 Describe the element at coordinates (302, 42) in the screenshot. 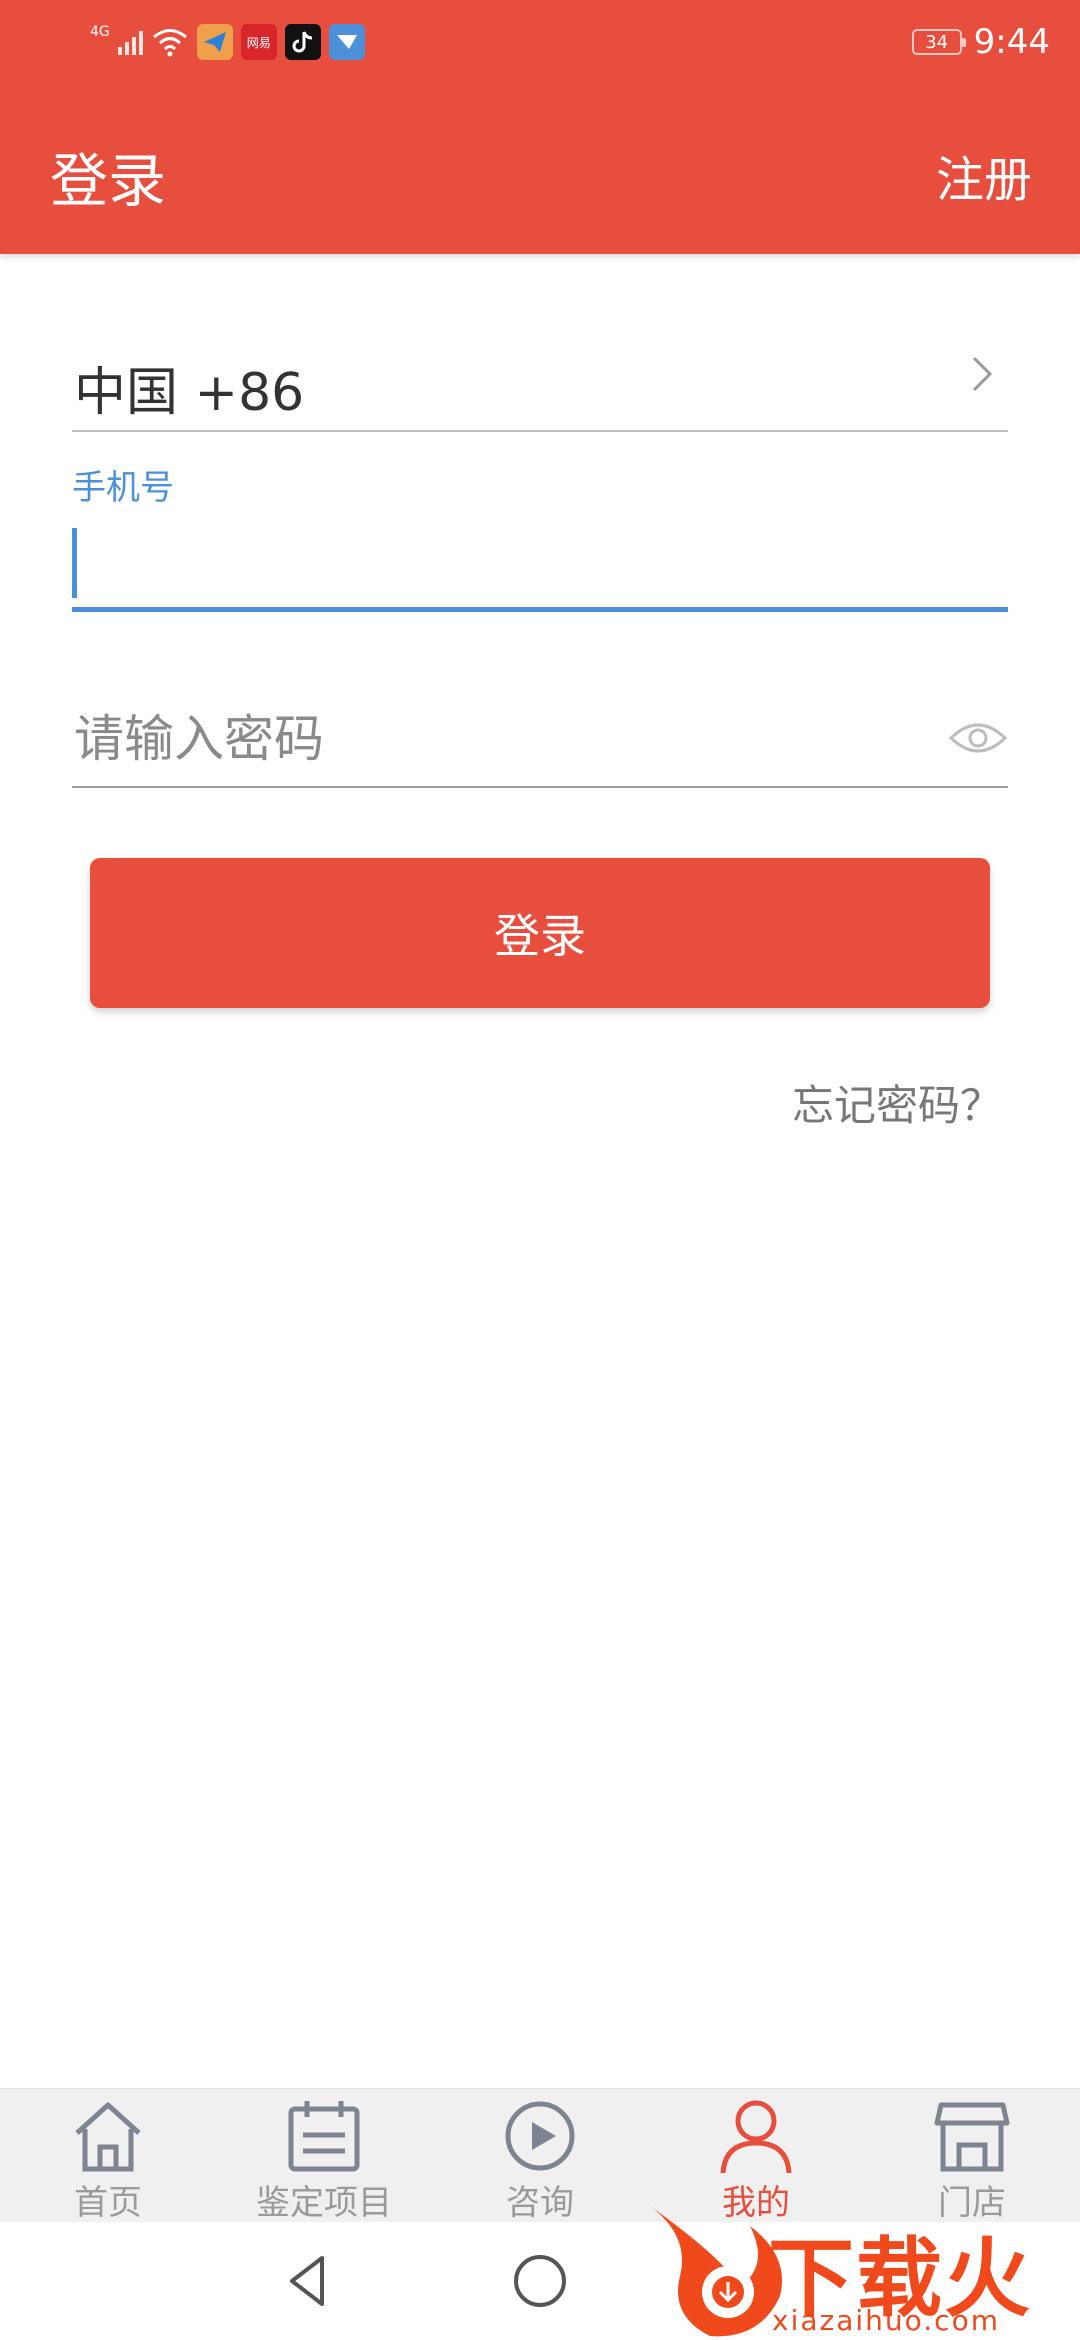

I see `tiktok-icon` at that location.